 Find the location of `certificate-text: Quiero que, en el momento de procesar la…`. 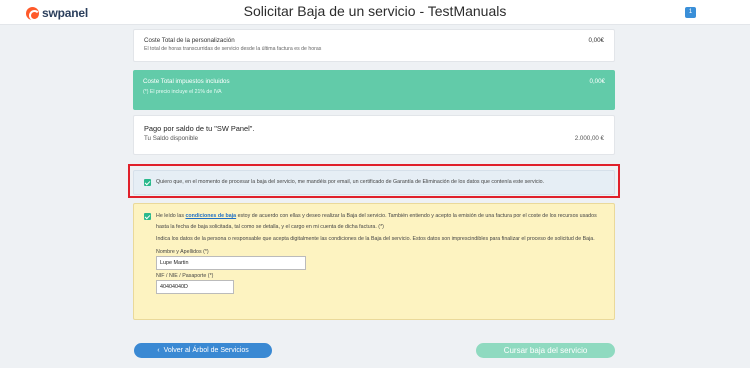

certificate-text: Quiero que, en el momento de procesar la… is located at coordinates (350, 182).